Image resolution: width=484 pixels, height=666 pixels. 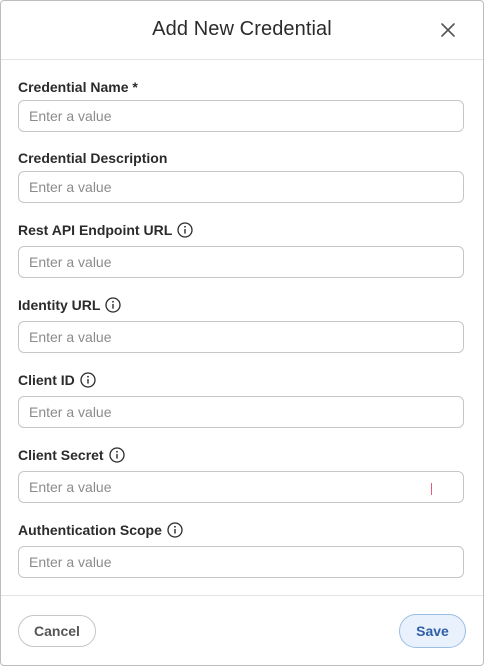 What do you see at coordinates (241, 487) in the screenshot?
I see `client-secret-input` at bounding box center [241, 487].